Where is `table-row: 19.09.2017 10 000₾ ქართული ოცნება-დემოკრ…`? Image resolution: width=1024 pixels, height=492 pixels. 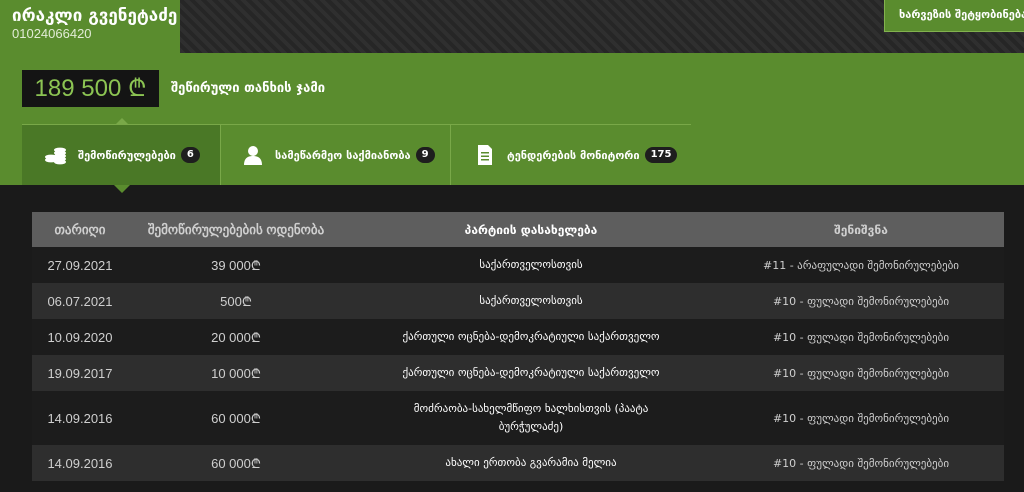 table-row: 19.09.2017 10 000₾ ქართული ოცნება-დემოკრ… is located at coordinates (518, 373).